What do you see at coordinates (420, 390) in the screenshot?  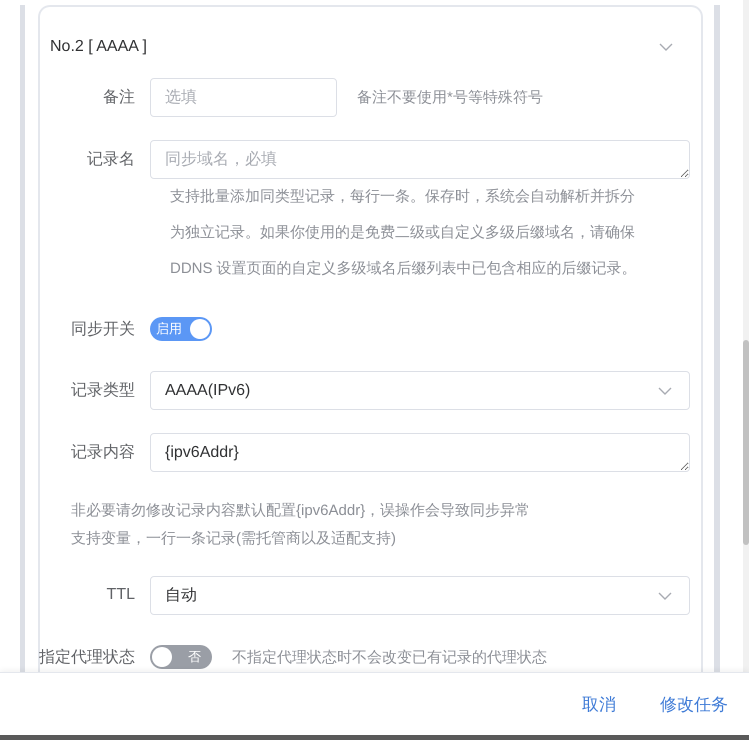 I see `select-field: AAAA(IPv6)` at bounding box center [420, 390].